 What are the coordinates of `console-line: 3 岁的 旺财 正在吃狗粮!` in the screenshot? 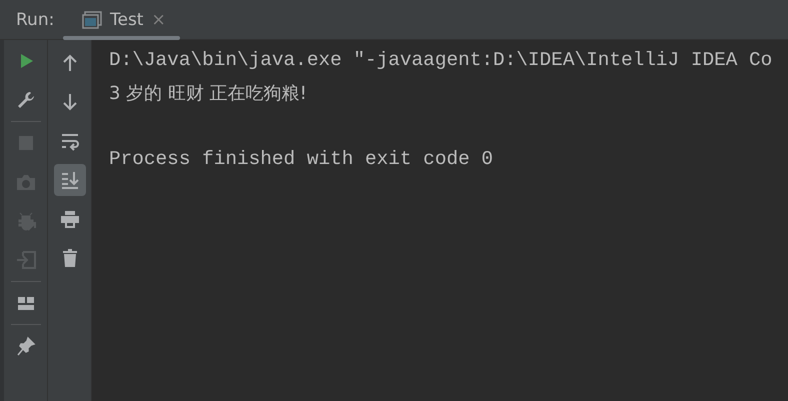 It's located at (208, 94).